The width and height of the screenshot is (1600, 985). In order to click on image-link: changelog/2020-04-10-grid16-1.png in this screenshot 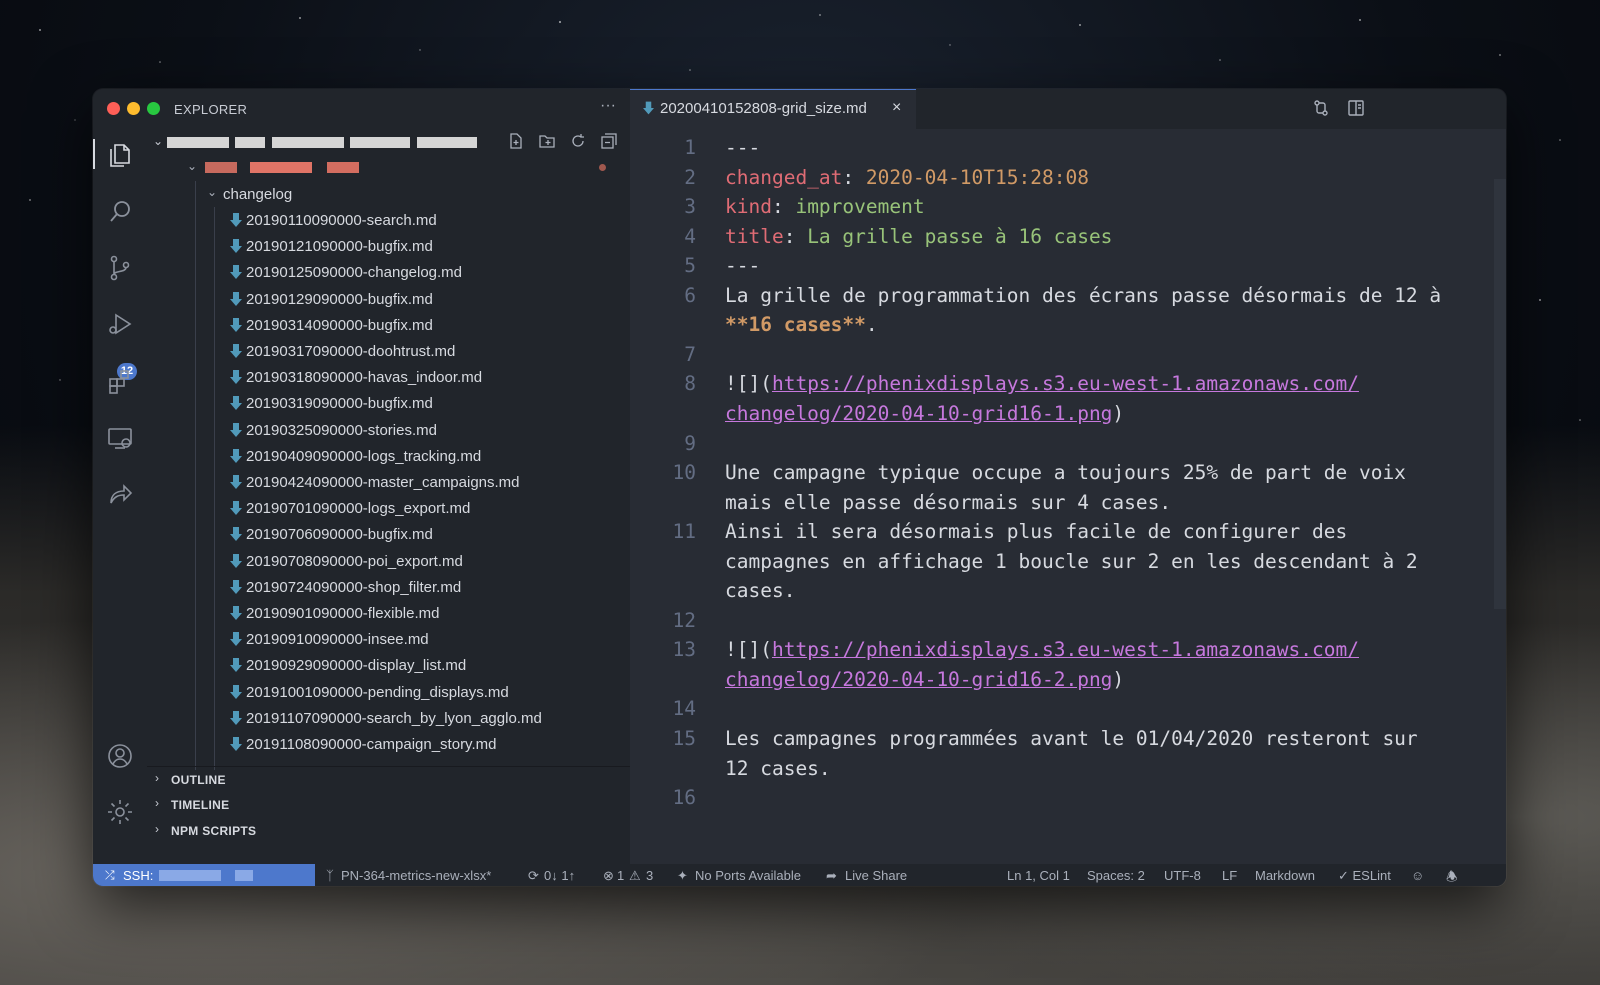, I will do `click(918, 413)`.